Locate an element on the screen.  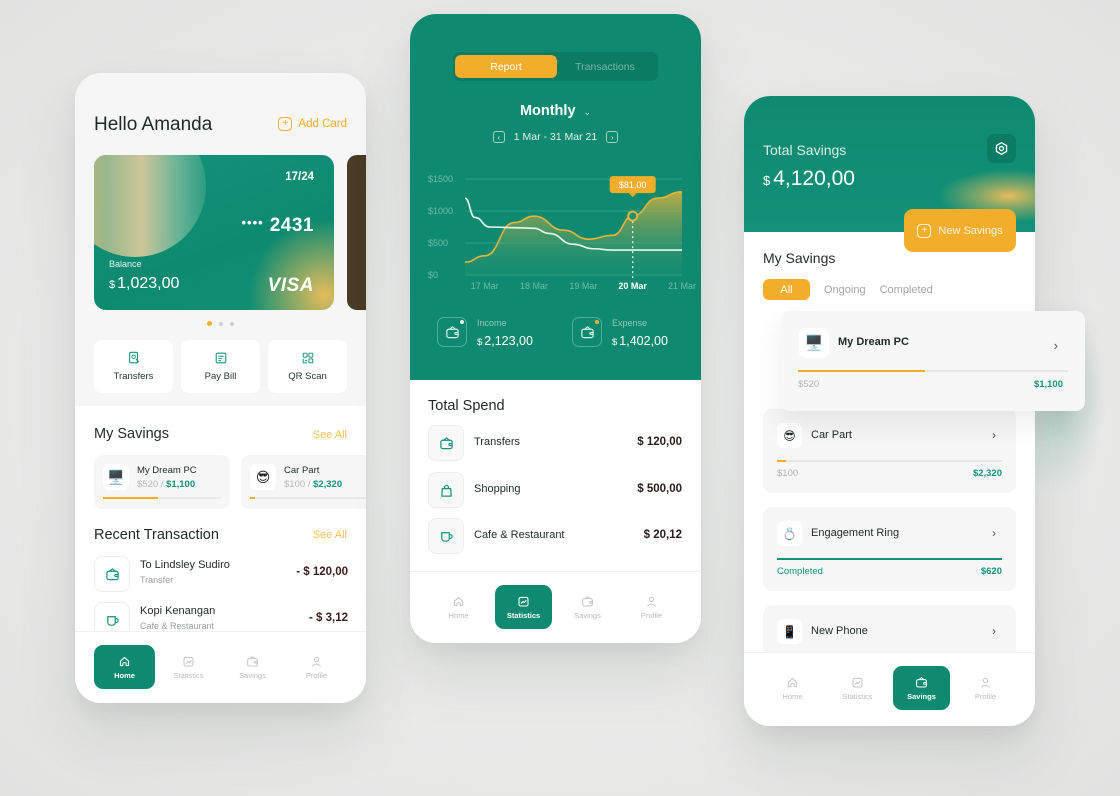
savings-filters: All Ongoing Completed is located at coordinates (848, 289).